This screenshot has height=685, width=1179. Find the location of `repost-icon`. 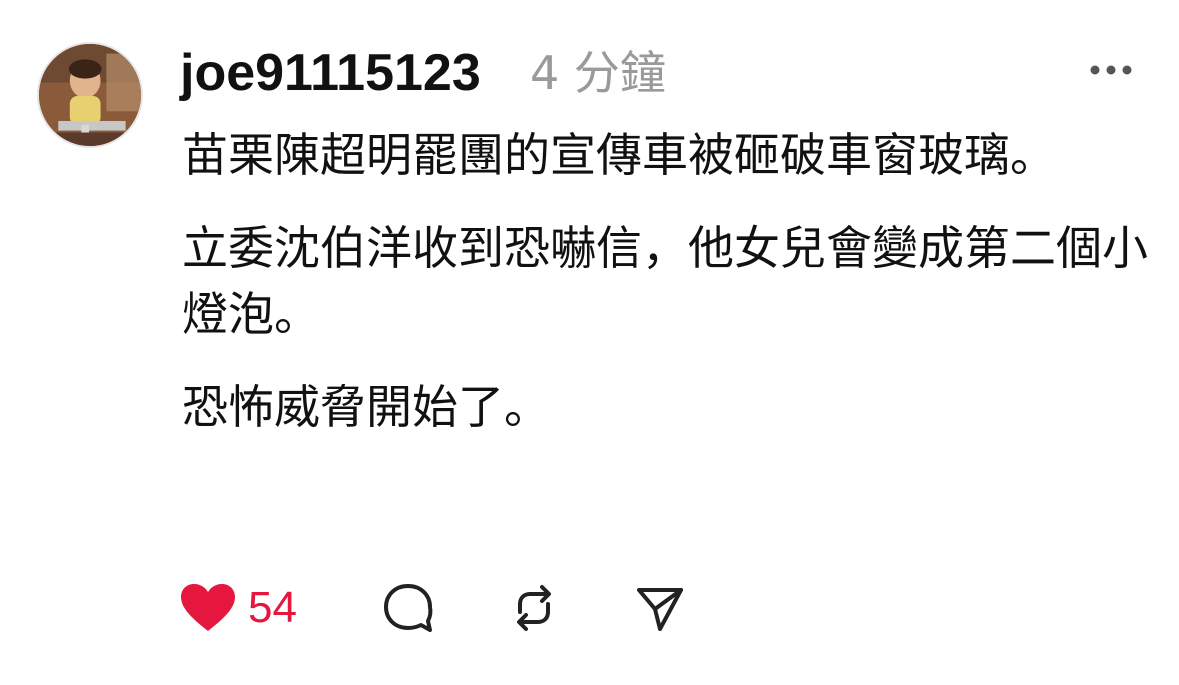

repost-icon is located at coordinates (534, 608).